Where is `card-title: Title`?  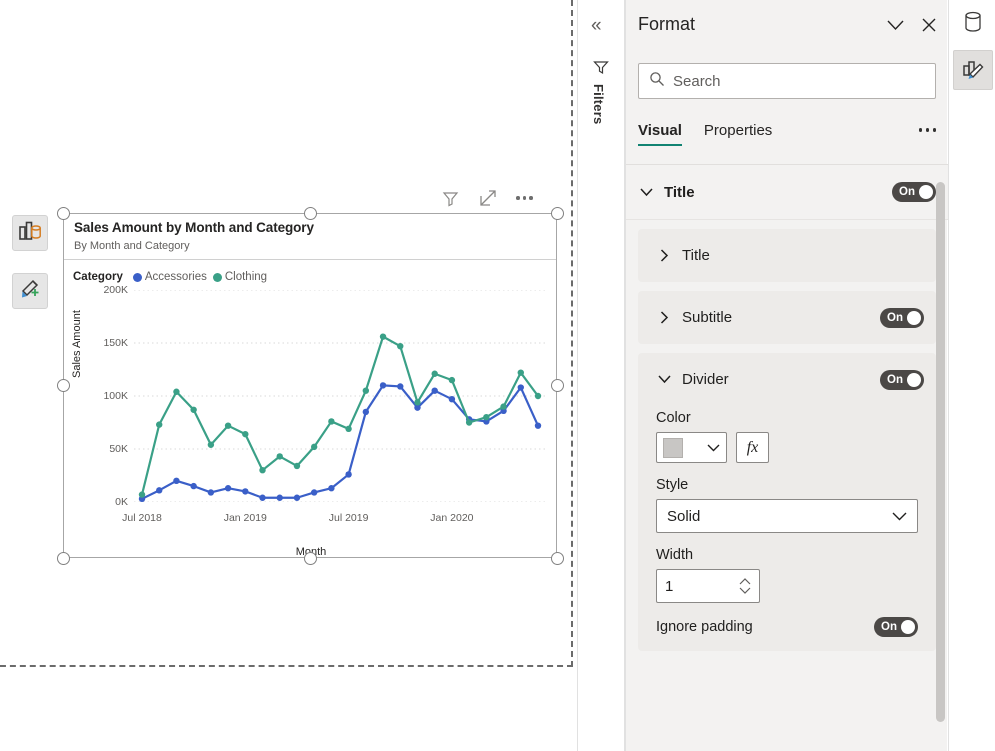 card-title: Title is located at coordinates (787, 255).